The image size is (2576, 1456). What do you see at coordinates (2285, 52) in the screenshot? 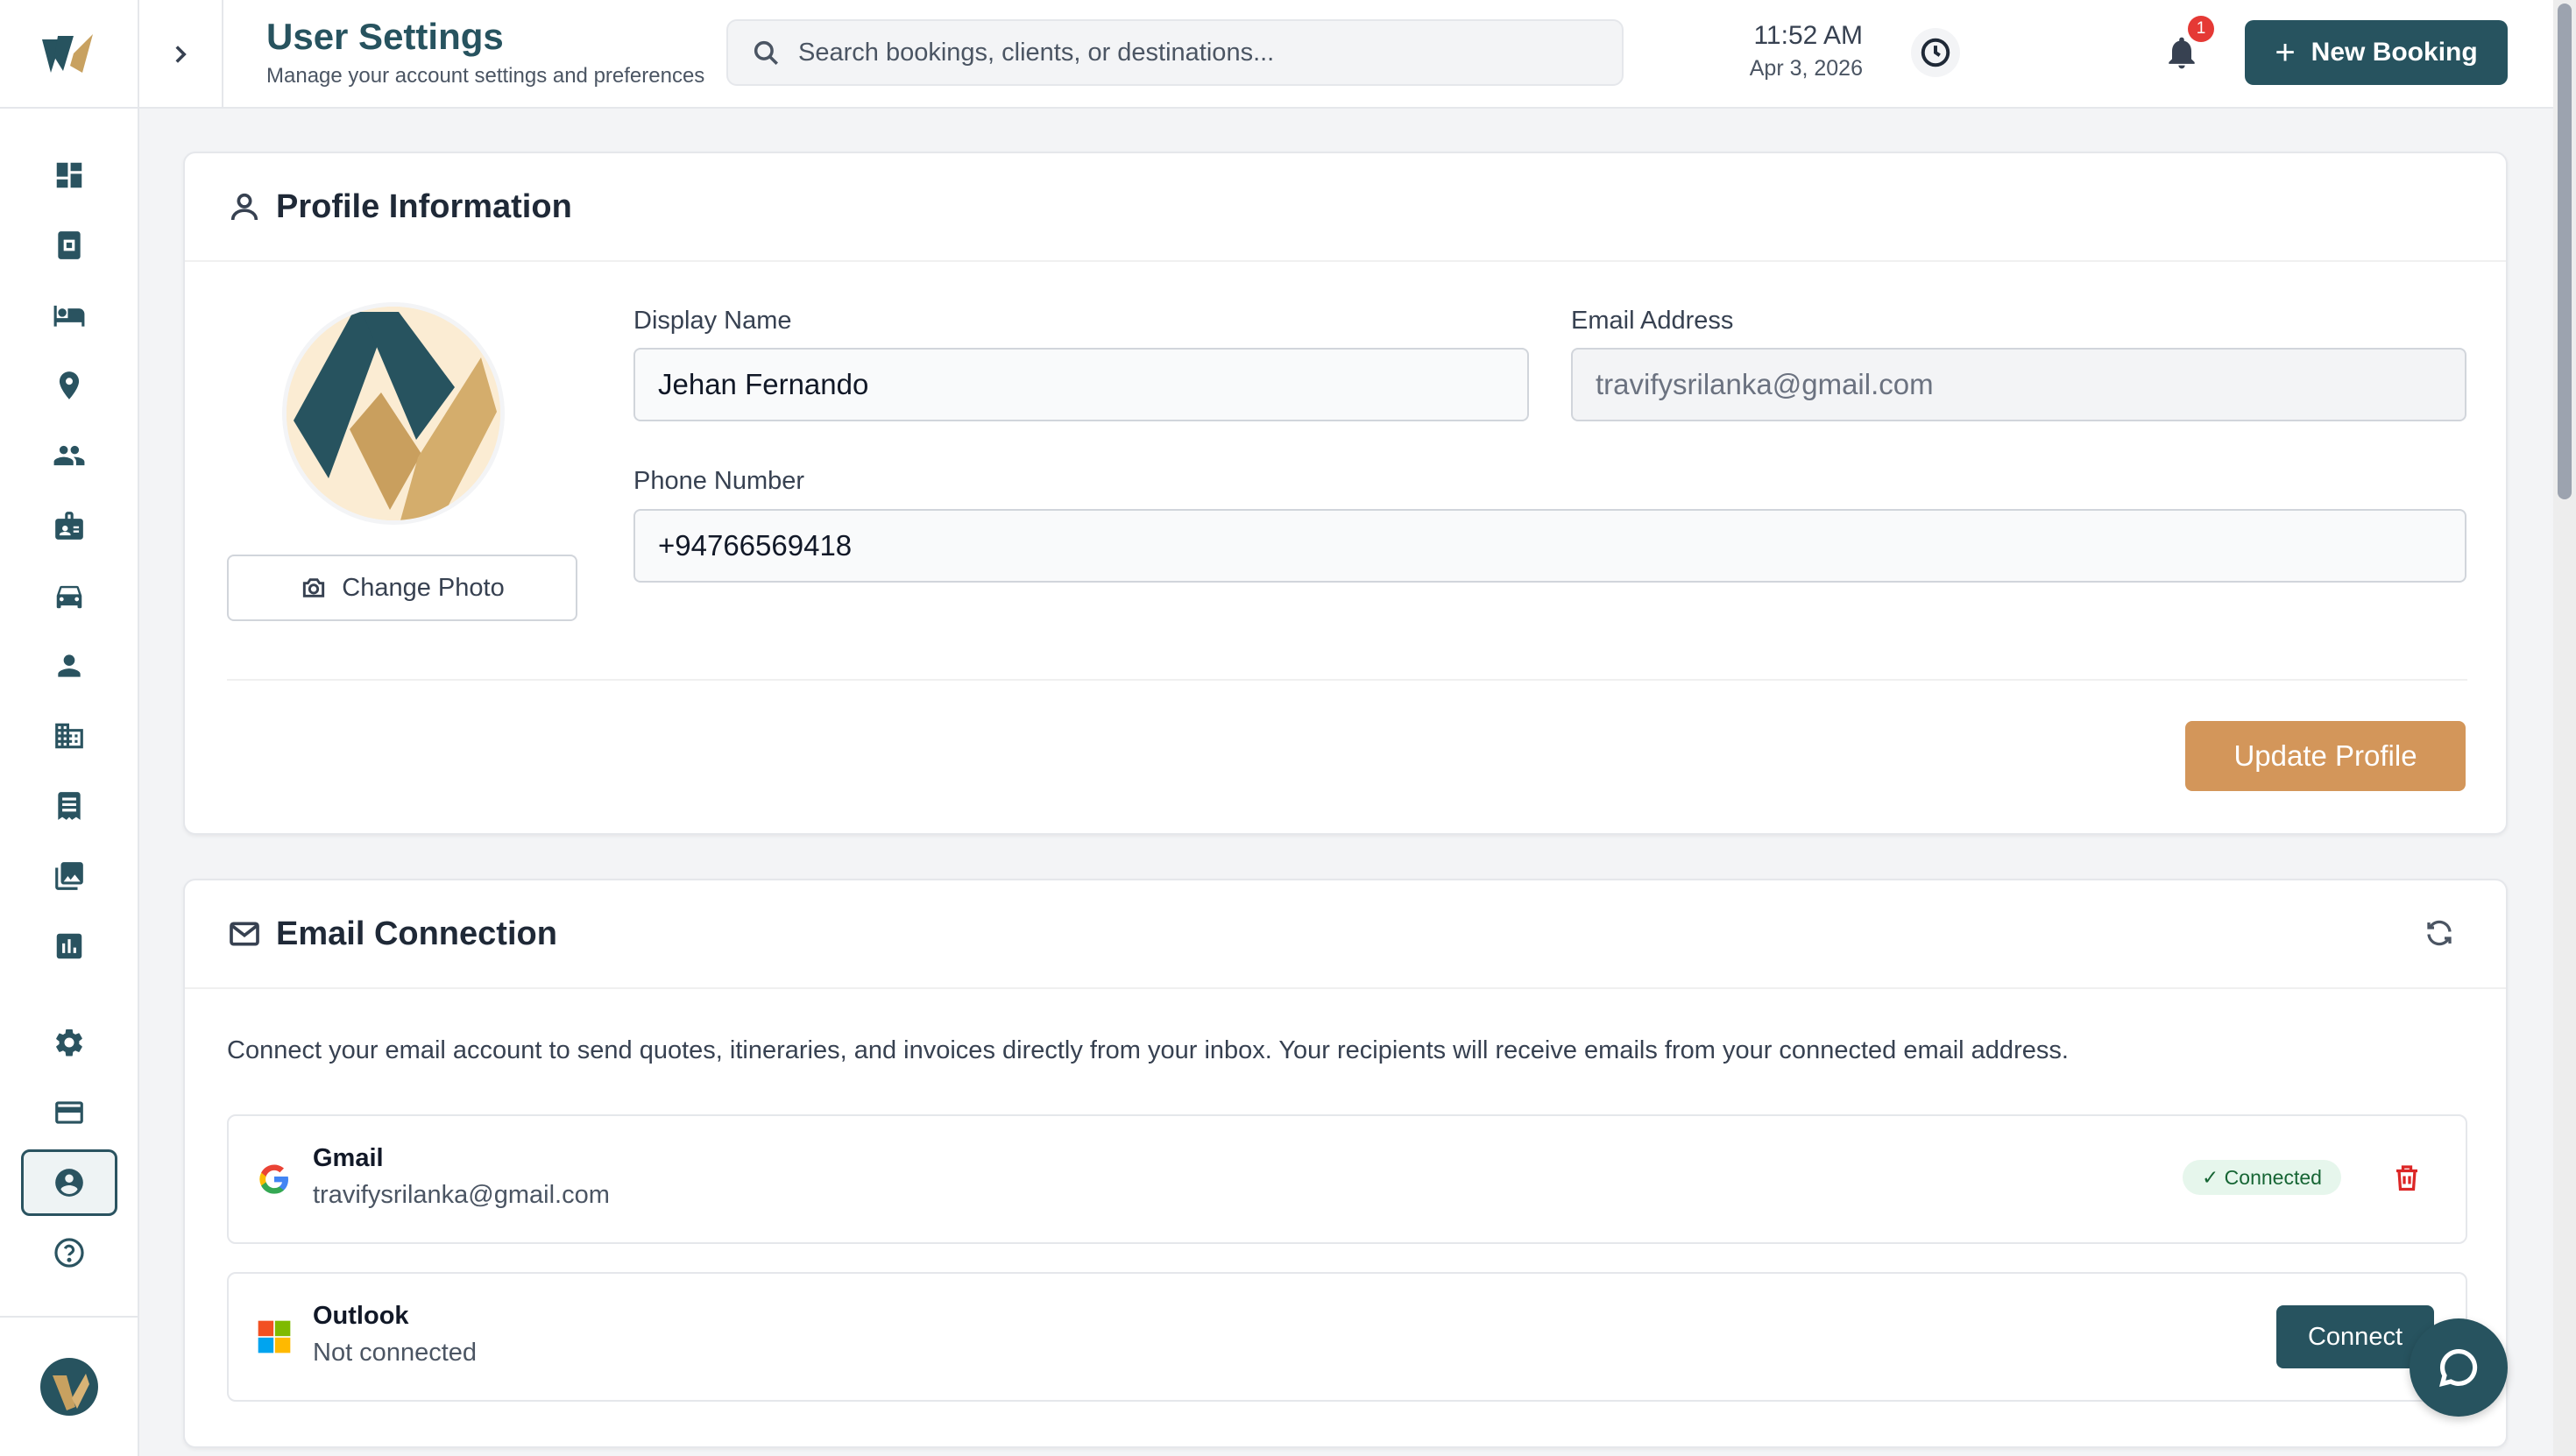
I see `plus-icon: +` at bounding box center [2285, 52].